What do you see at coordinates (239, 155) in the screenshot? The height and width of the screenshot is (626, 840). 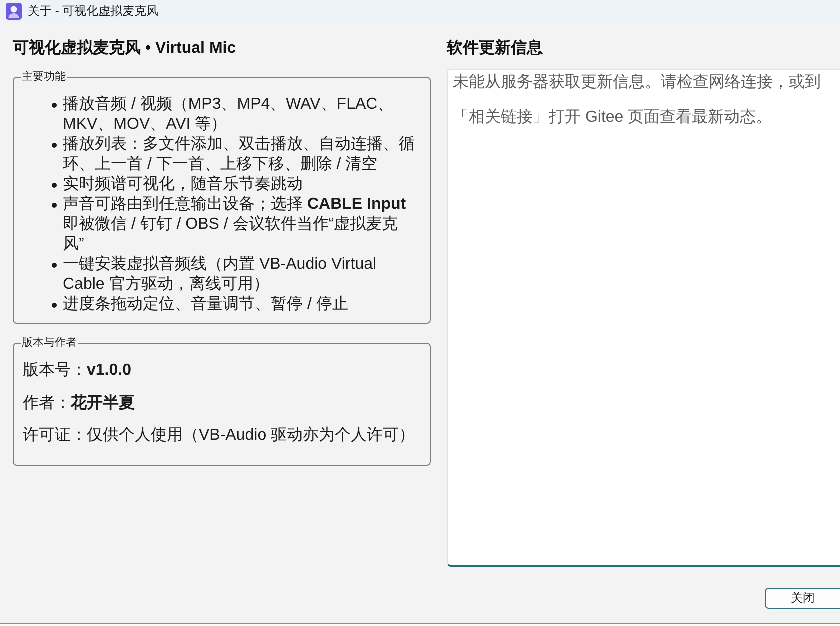 I see `feature-text: 播放列表：多文件添加、双击播放、自动连播、循 环、上一首 / 下一首、上移下移、删除 / 清空` at bounding box center [239, 155].